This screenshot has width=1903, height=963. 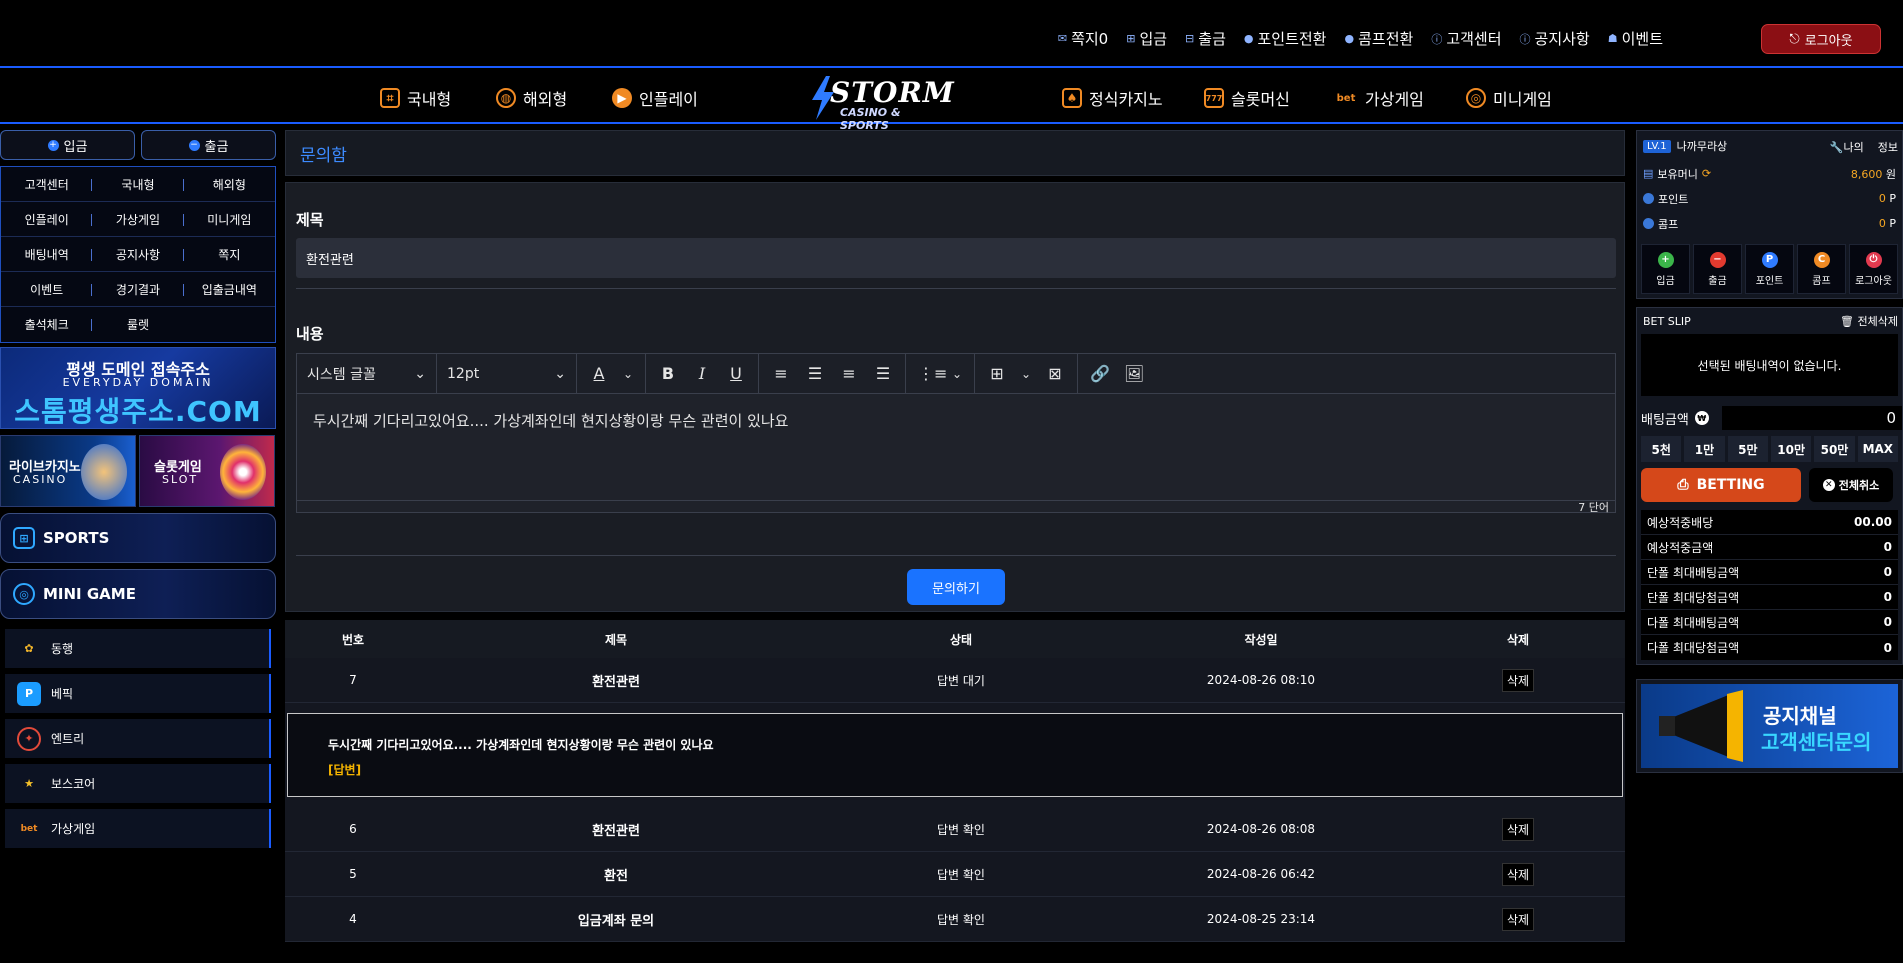 I want to click on top-link-comp-convert: ● 콤프전환, so click(x=1379, y=38).